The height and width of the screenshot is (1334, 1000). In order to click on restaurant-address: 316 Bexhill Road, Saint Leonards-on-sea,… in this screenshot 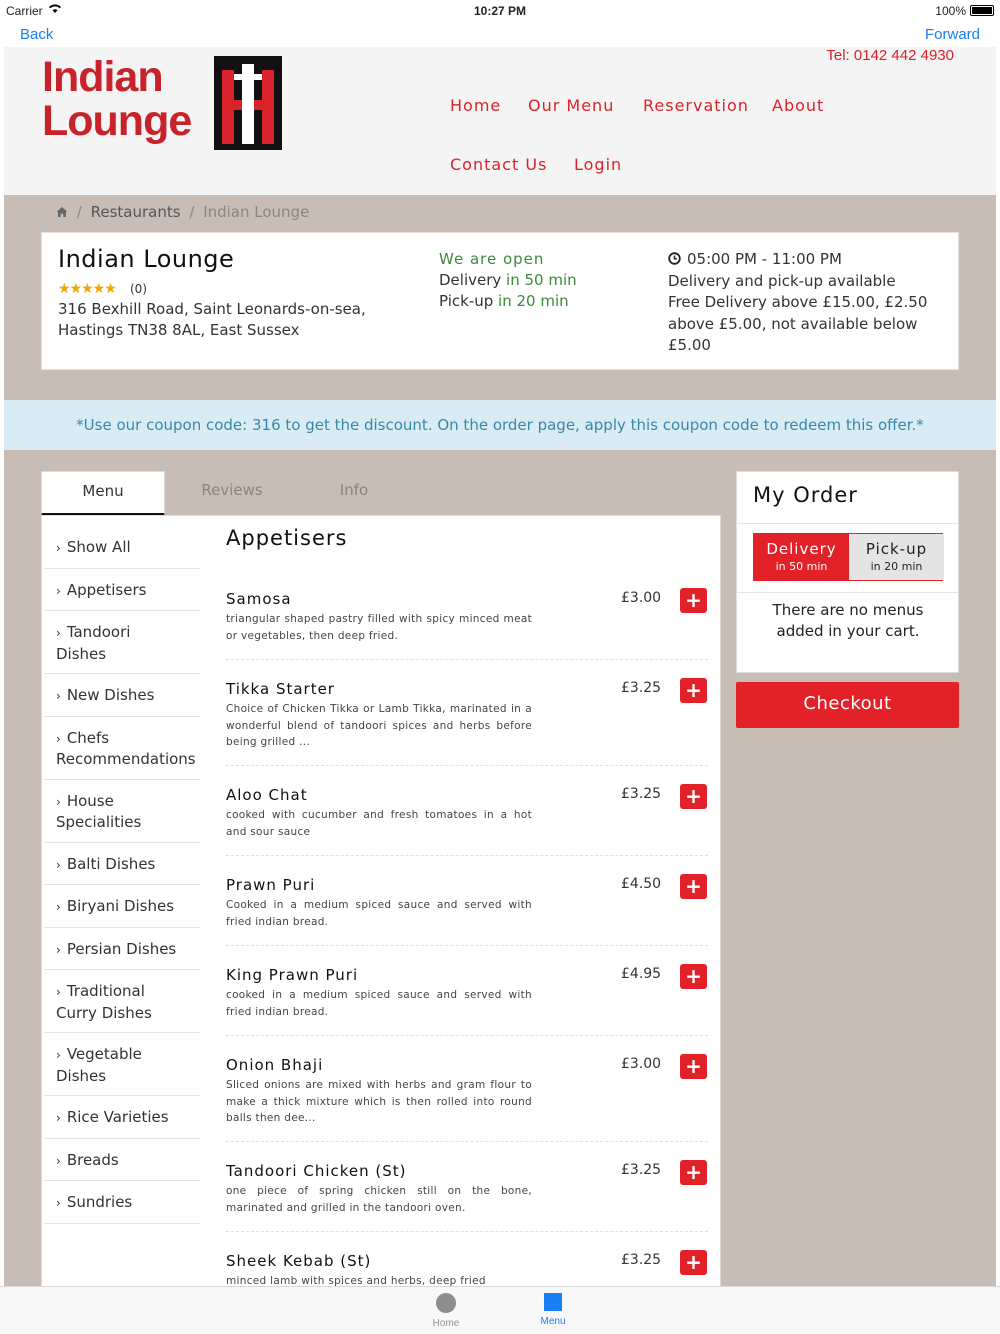, I will do `click(223, 320)`.